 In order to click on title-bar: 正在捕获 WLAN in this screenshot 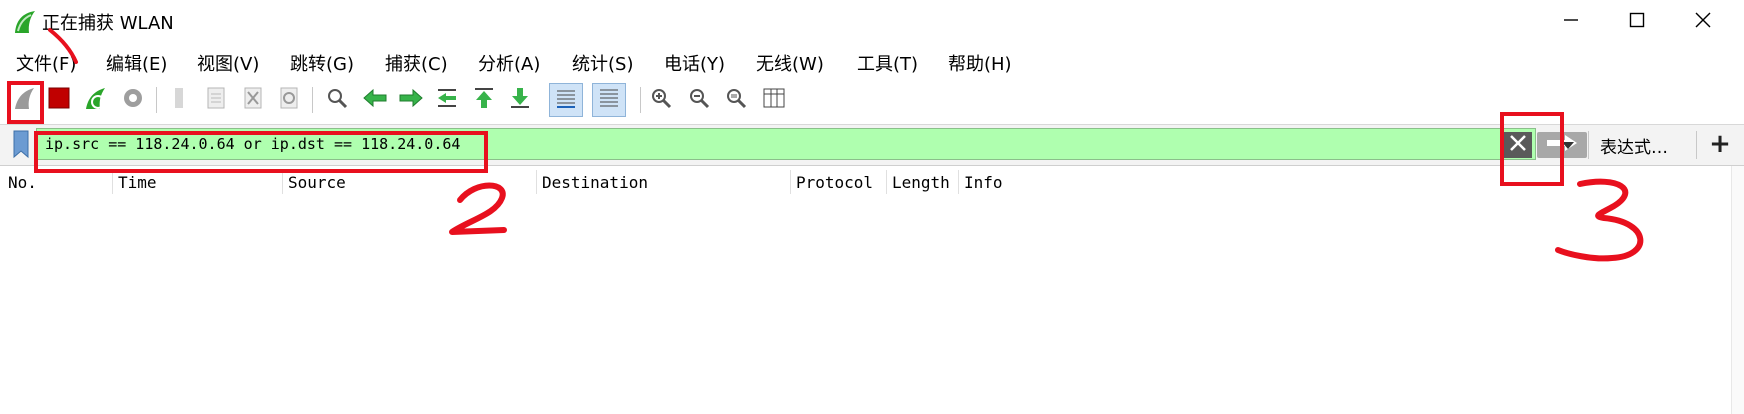, I will do `click(872, 22)`.